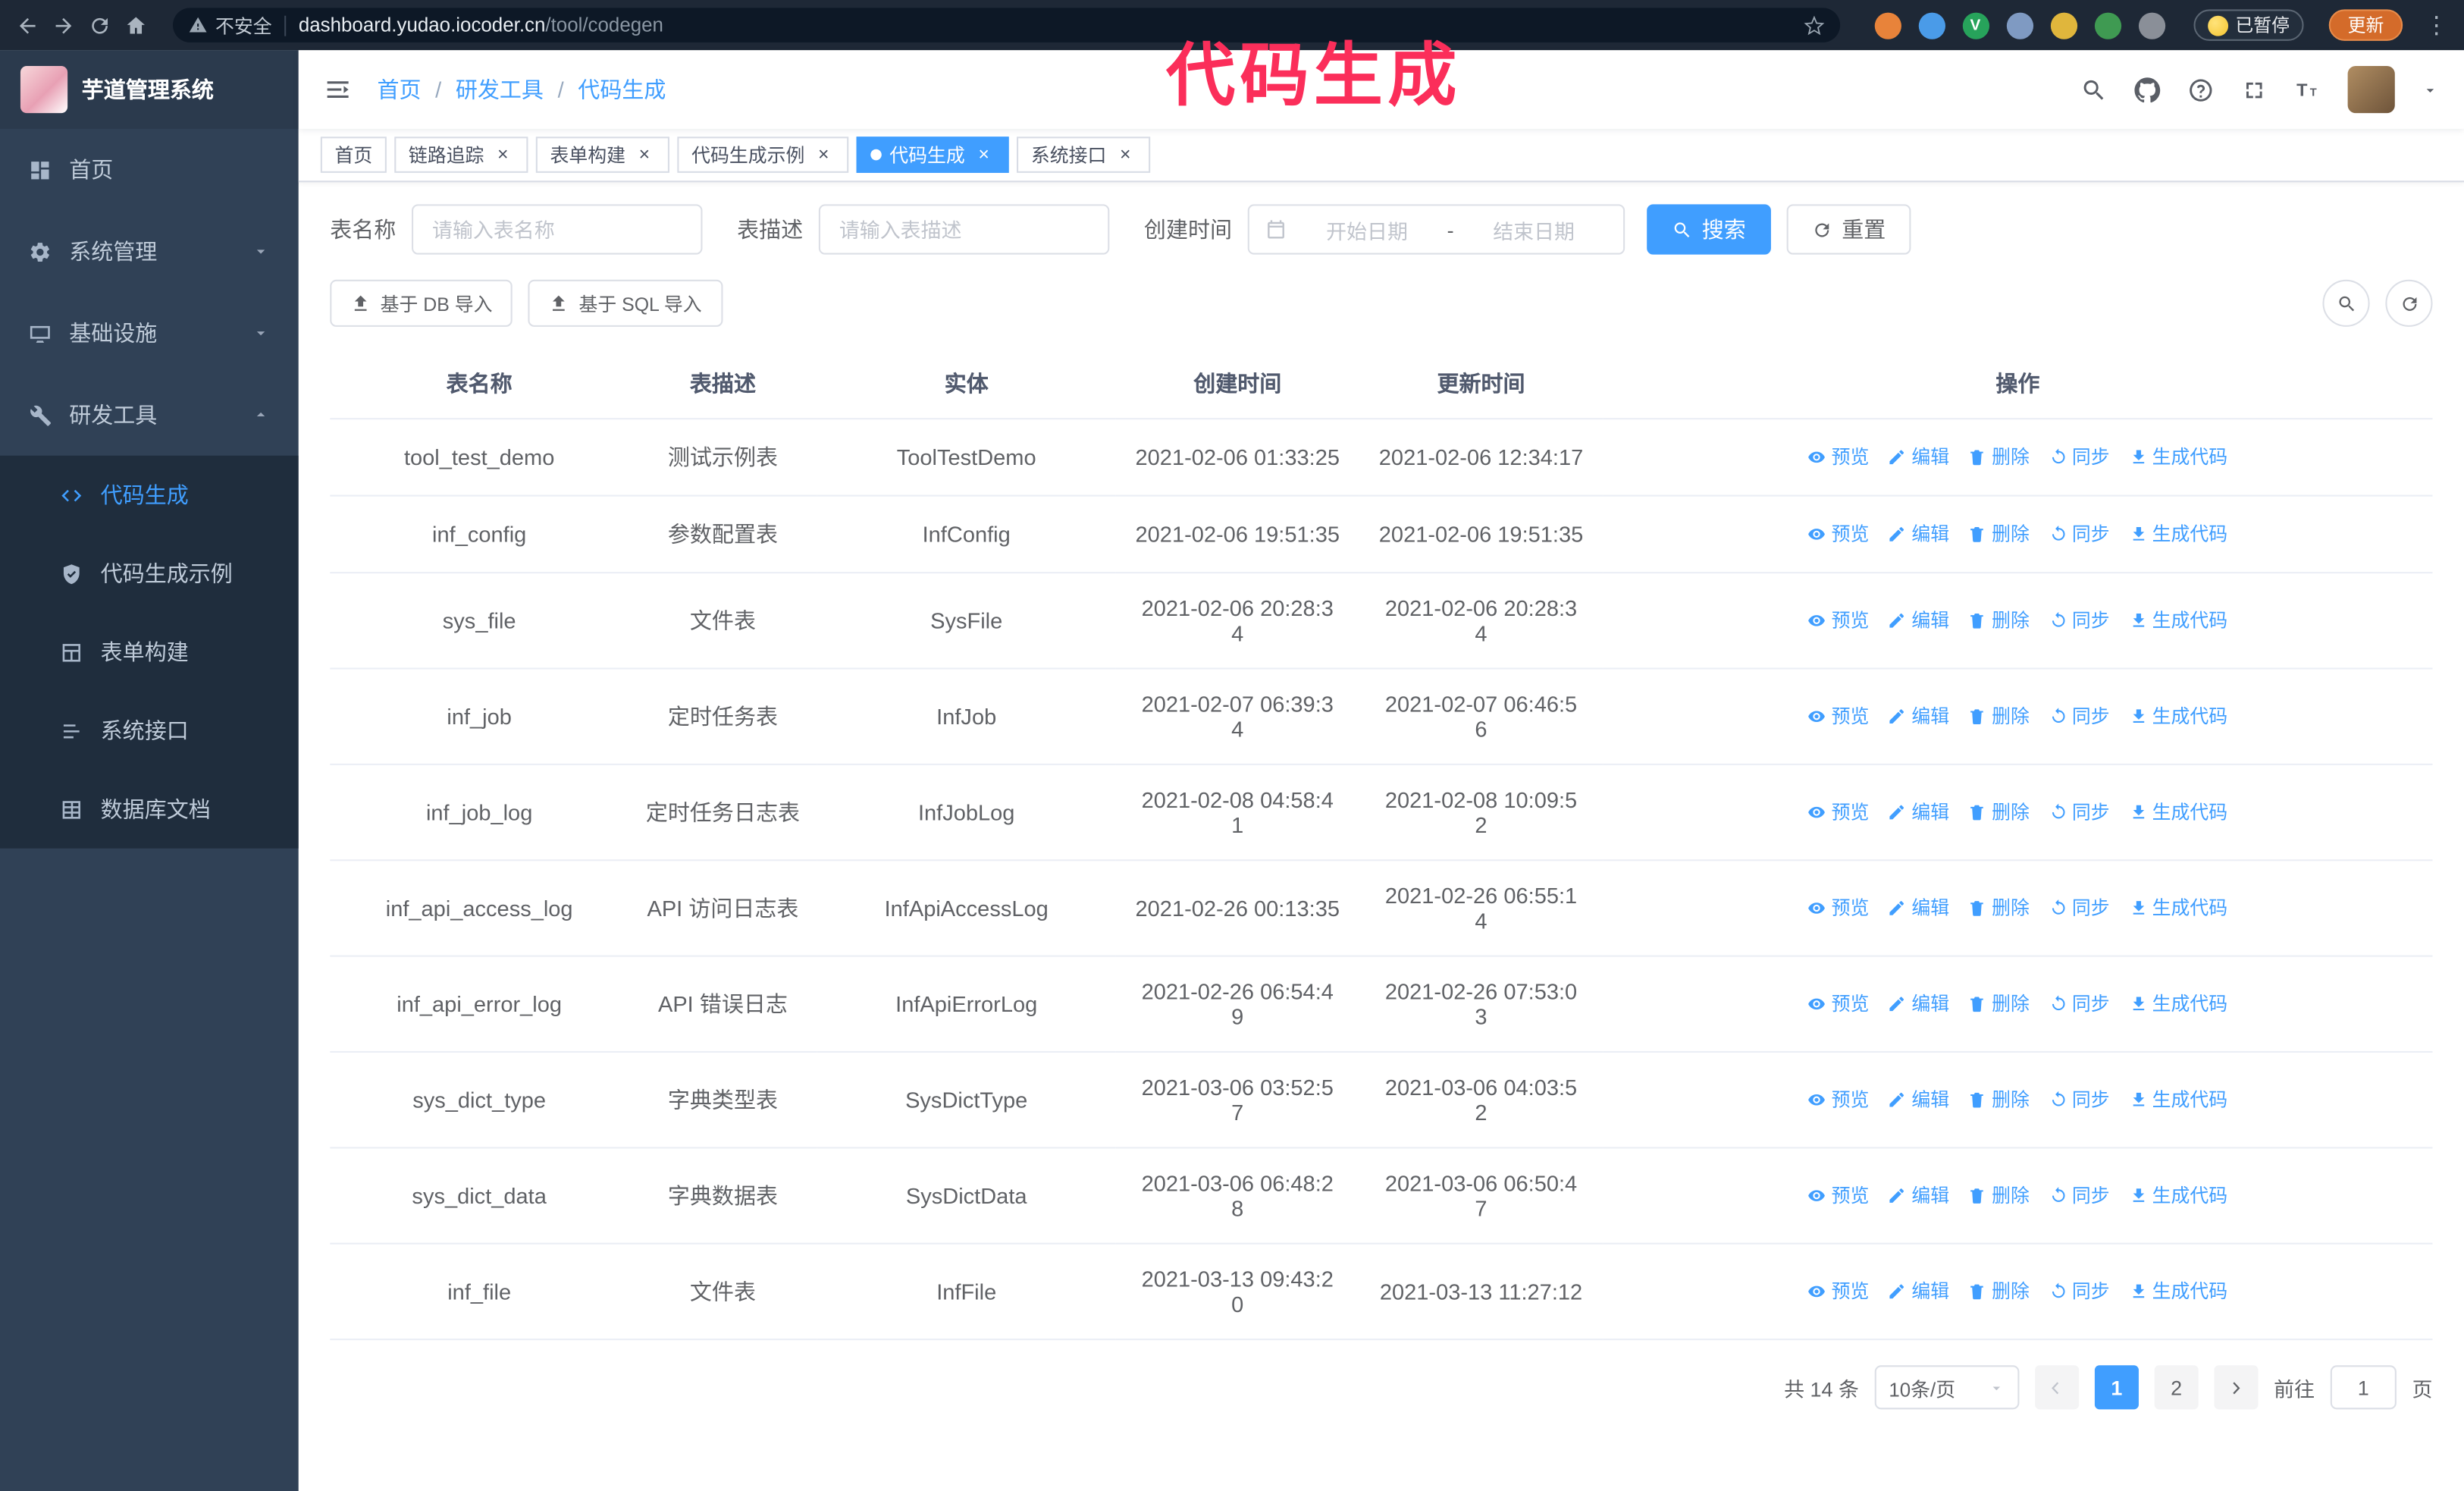  Describe the element at coordinates (2200, 89) in the screenshot. I see `help-icon` at that location.